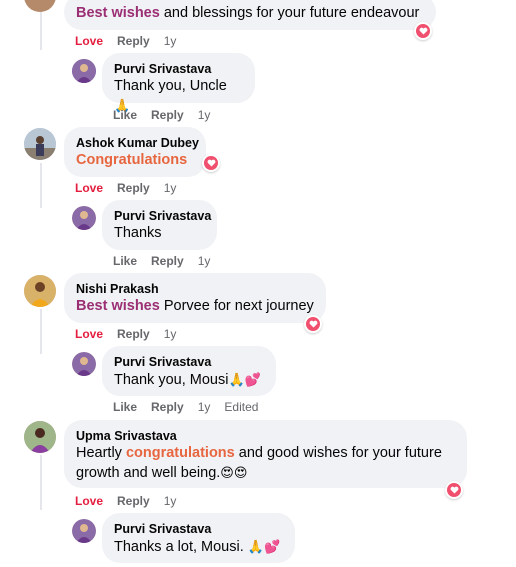  Describe the element at coordinates (198, 538) in the screenshot. I see `reply-bubble: Purvi Srivastava Thanks a lot, Mousi. 🙏💕` at that location.